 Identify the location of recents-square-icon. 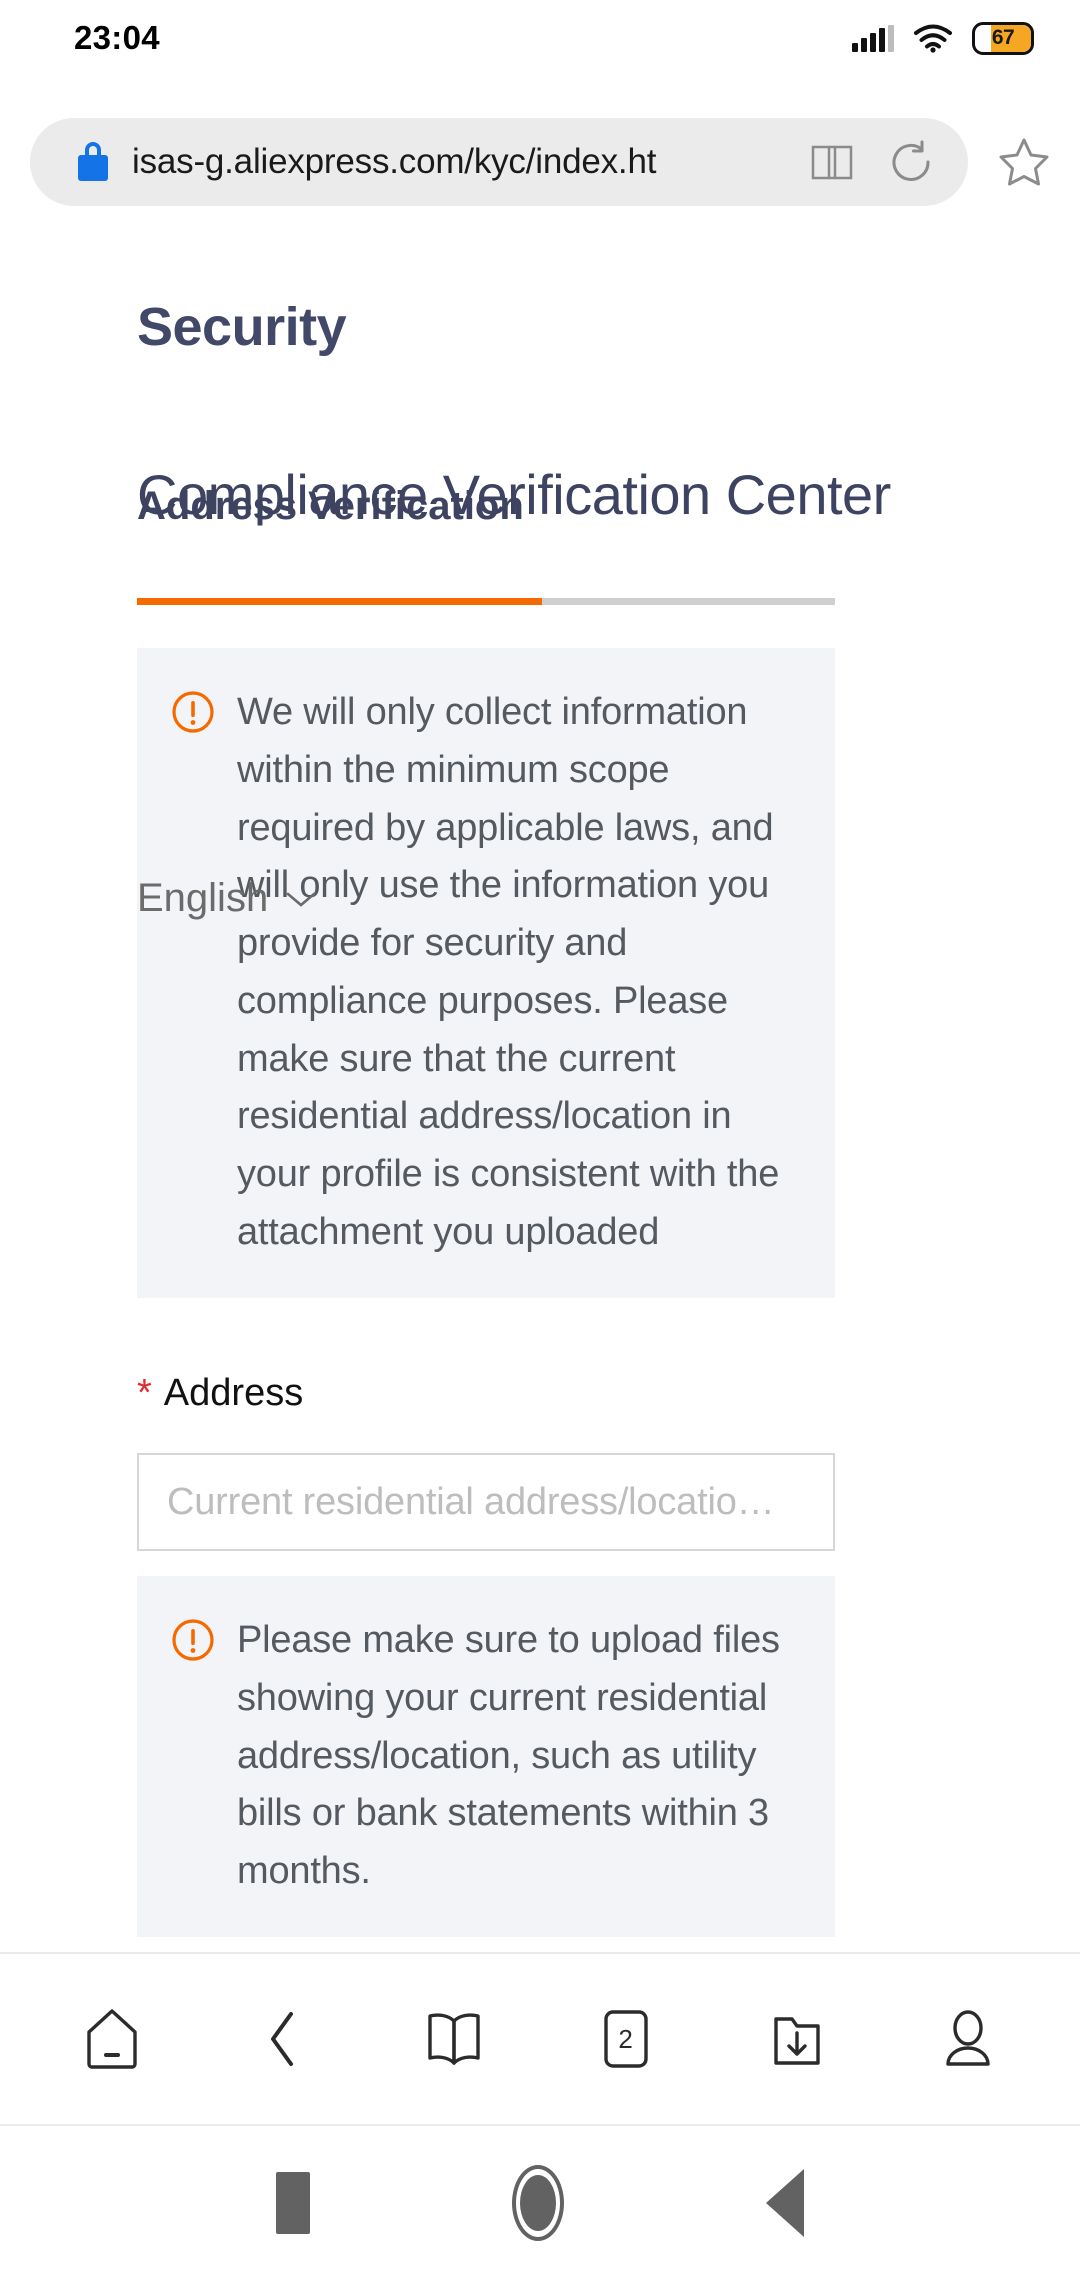
(293, 2203).